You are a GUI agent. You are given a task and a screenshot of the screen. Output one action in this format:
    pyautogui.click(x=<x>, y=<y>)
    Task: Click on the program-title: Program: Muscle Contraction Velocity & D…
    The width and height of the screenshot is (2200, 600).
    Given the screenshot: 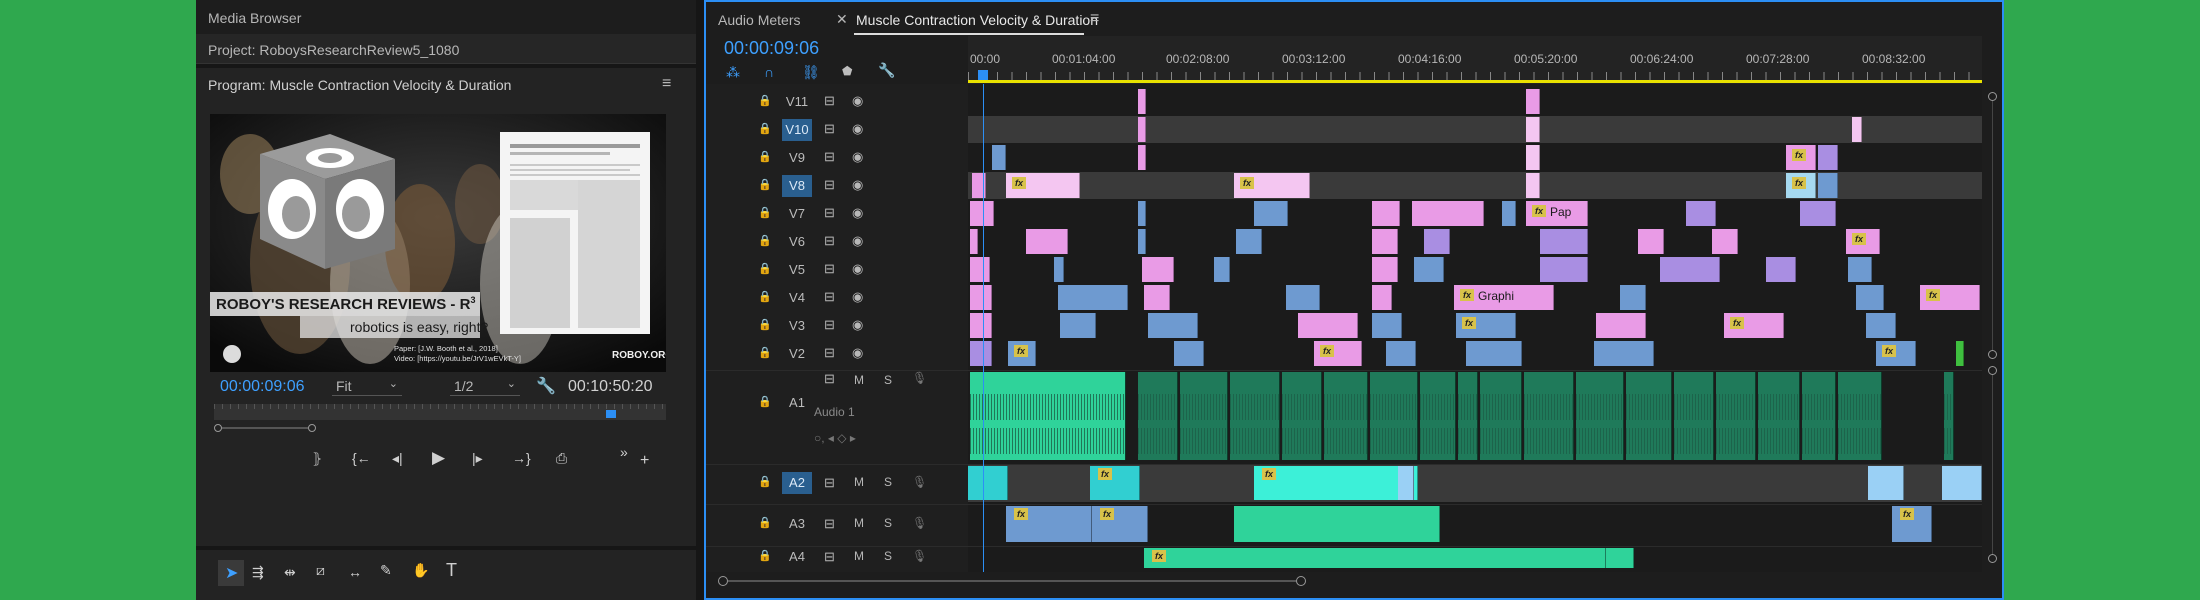 What is the action you would take?
    pyautogui.click(x=359, y=85)
    